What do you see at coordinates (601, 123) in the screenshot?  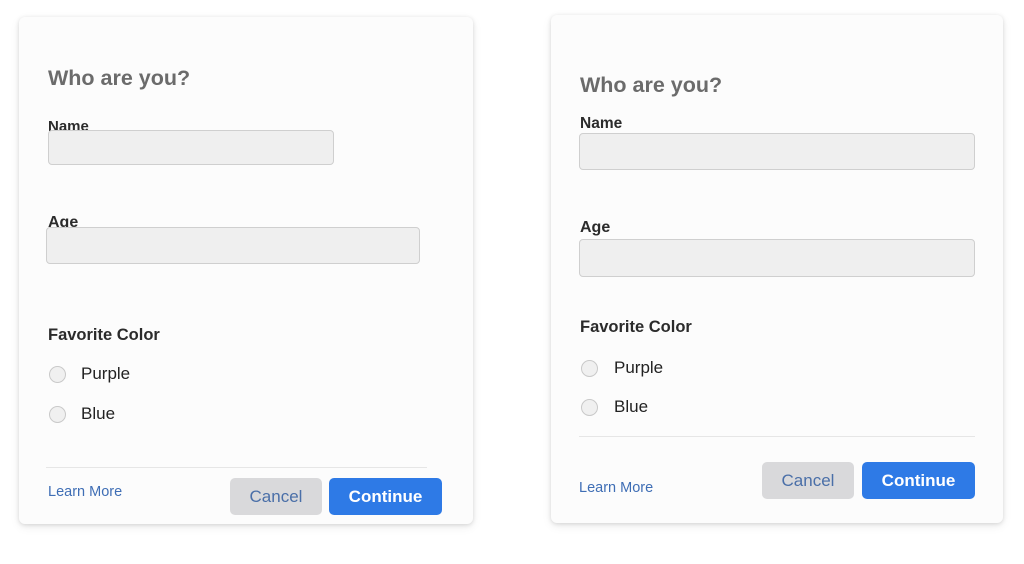 I see `name-field-label: Name` at bounding box center [601, 123].